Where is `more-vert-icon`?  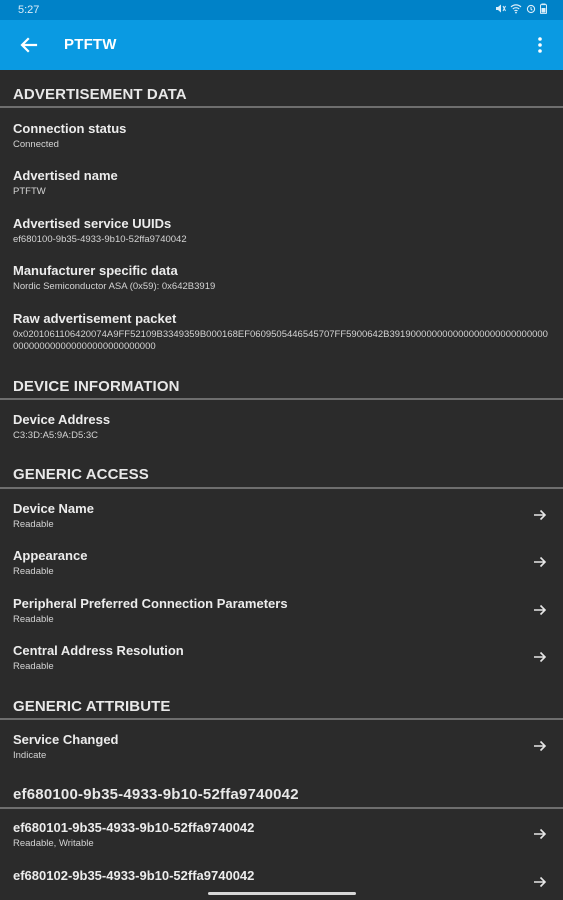 more-vert-icon is located at coordinates (540, 45).